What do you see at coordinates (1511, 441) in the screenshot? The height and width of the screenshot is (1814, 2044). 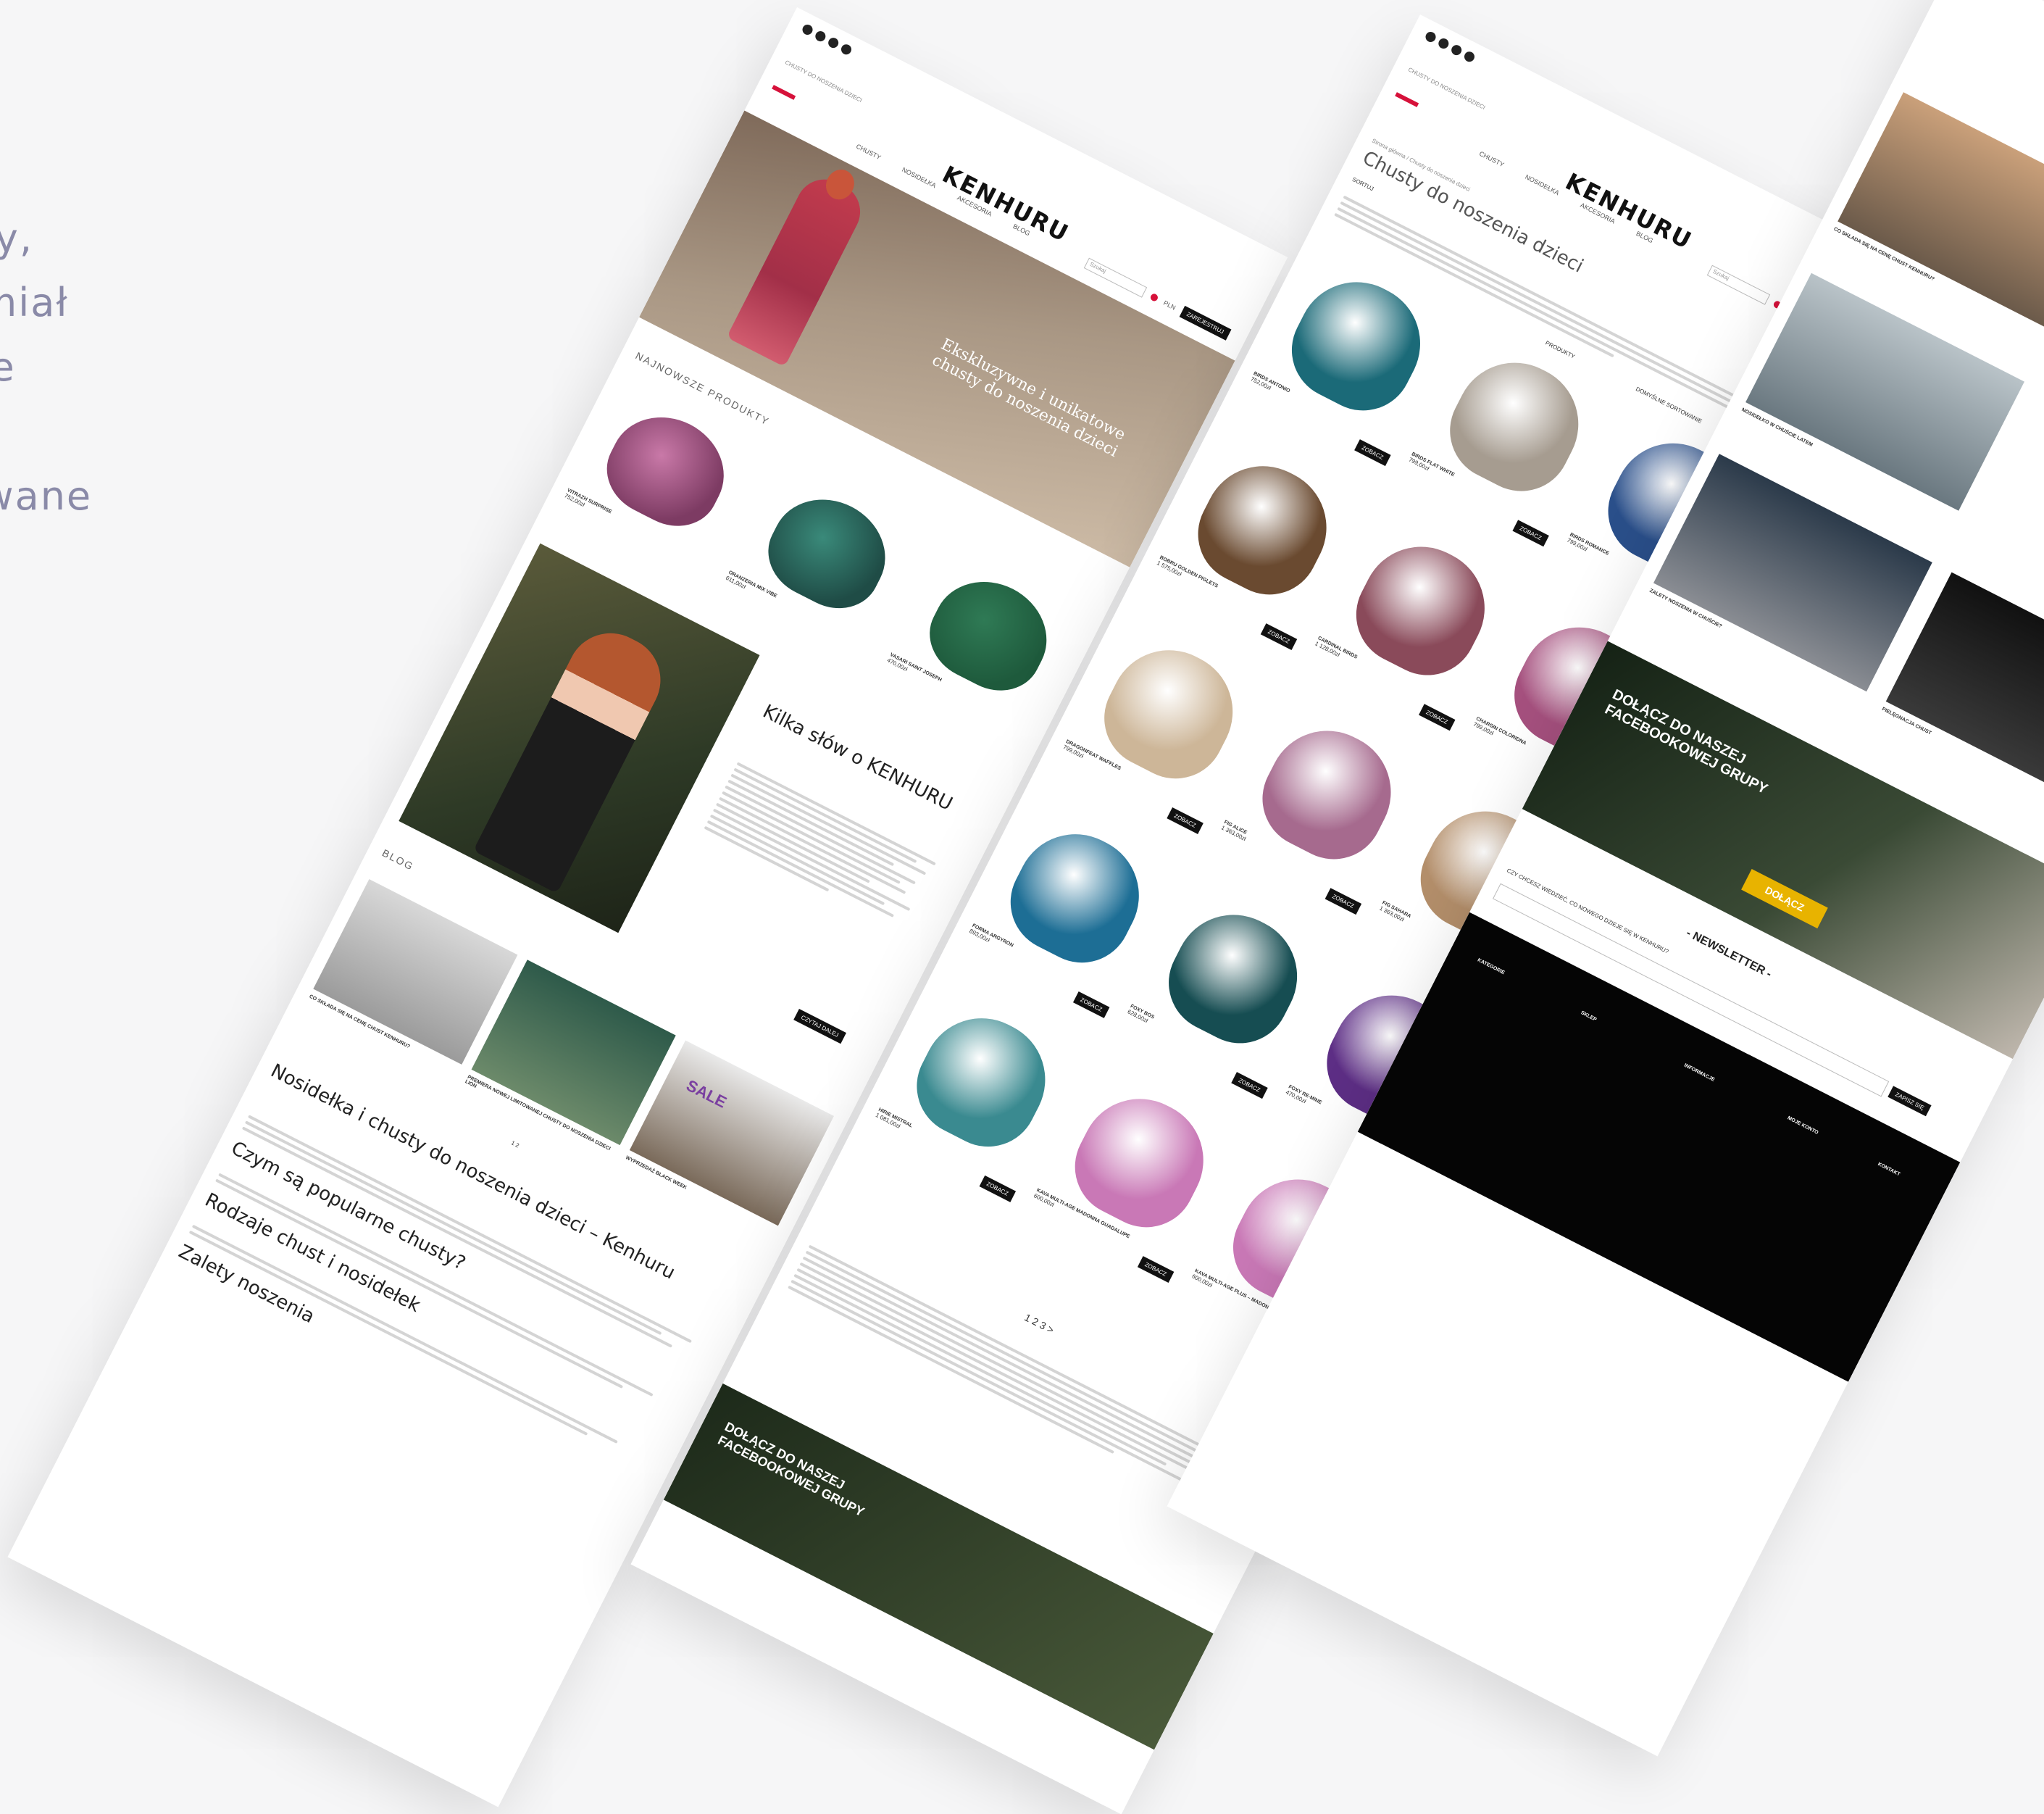 I see `product-card: BIRDS FLAT WHITE 799,00zł ZOBACZ` at bounding box center [1511, 441].